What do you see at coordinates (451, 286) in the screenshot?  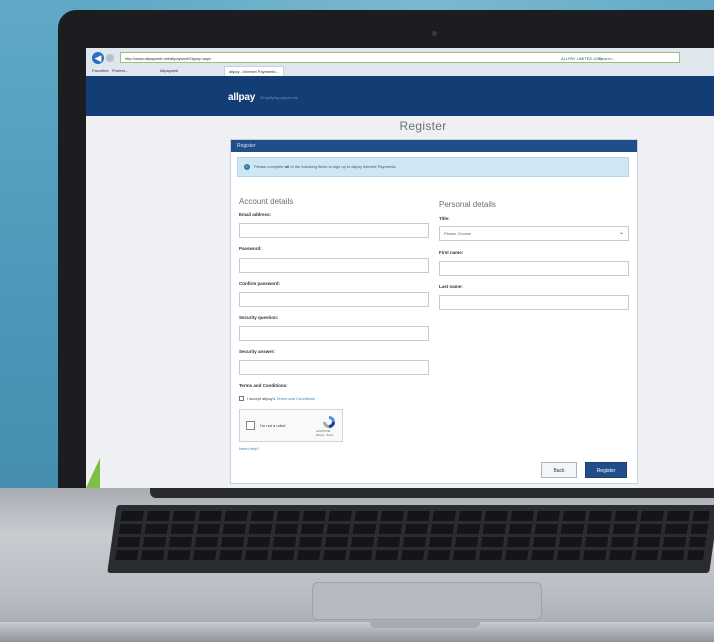 I see `last-name-label: Last name:` at bounding box center [451, 286].